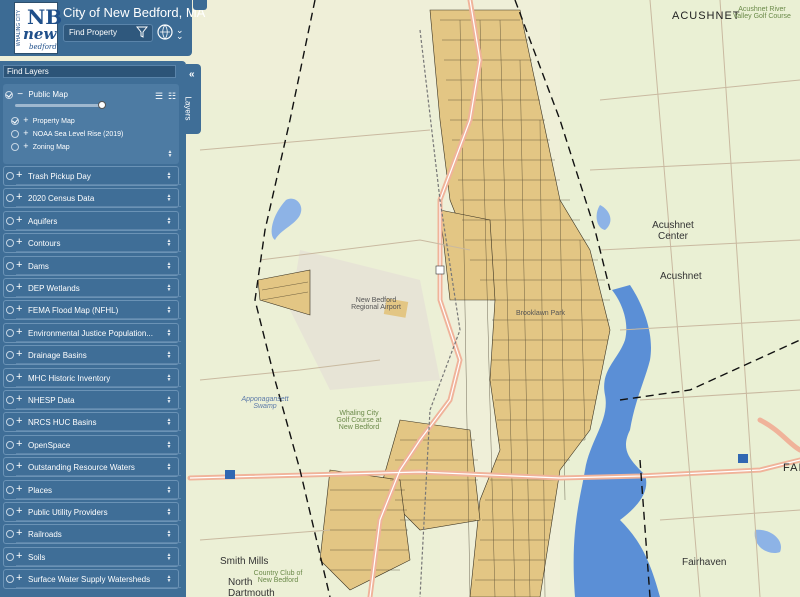 The width and height of the screenshot is (800, 597). Describe the element at coordinates (89, 71) in the screenshot. I see `find-layers-input: Find Layers` at that location.